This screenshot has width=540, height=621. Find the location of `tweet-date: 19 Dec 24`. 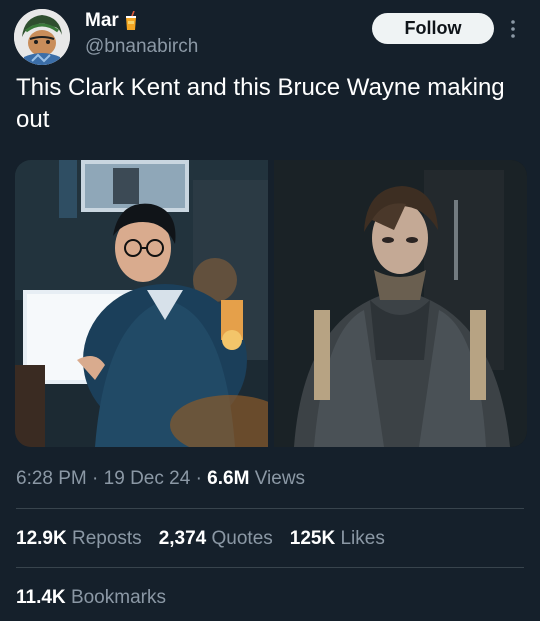

tweet-date: 19 Dec 24 is located at coordinates (147, 478).